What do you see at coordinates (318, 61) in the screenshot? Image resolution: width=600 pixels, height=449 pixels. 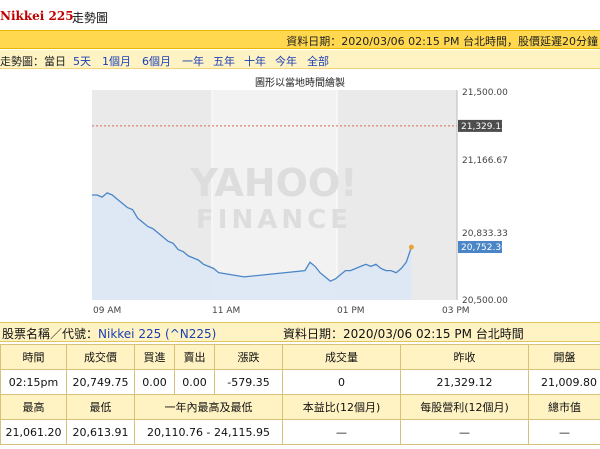 I see `range-all-link: 全部` at bounding box center [318, 61].